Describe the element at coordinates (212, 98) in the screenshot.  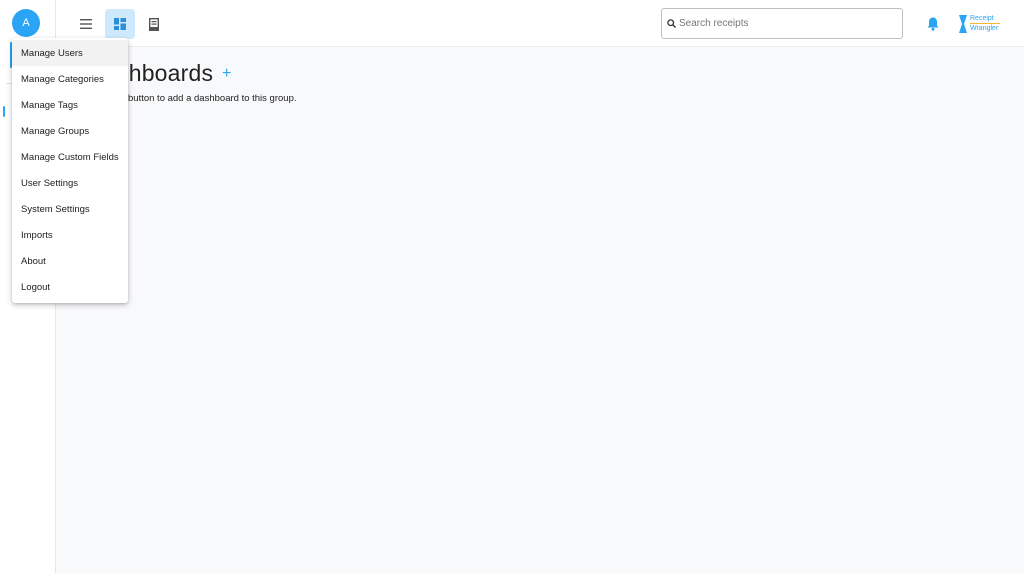
I see `helper-text: button to add a dashboard to this group.` at that location.